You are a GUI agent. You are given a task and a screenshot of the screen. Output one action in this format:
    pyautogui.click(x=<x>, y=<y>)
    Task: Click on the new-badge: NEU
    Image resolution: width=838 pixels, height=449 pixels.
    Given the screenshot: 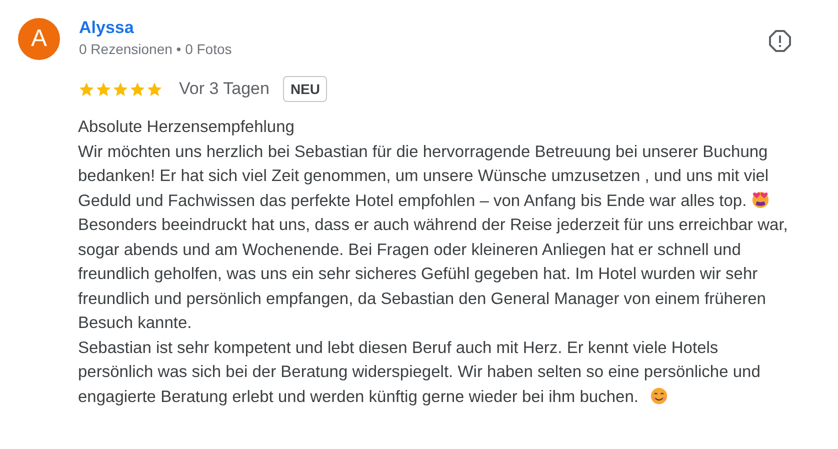 What is the action you would take?
    pyautogui.click(x=305, y=89)
    